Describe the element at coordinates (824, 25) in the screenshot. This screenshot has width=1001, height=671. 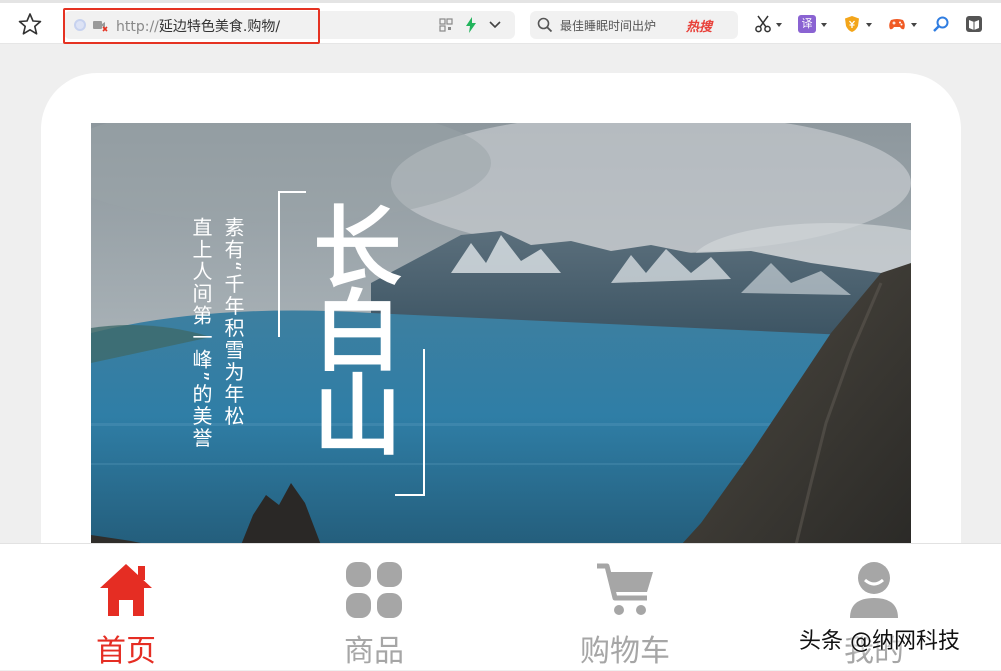
I see `translate-caret-icon` at that location.